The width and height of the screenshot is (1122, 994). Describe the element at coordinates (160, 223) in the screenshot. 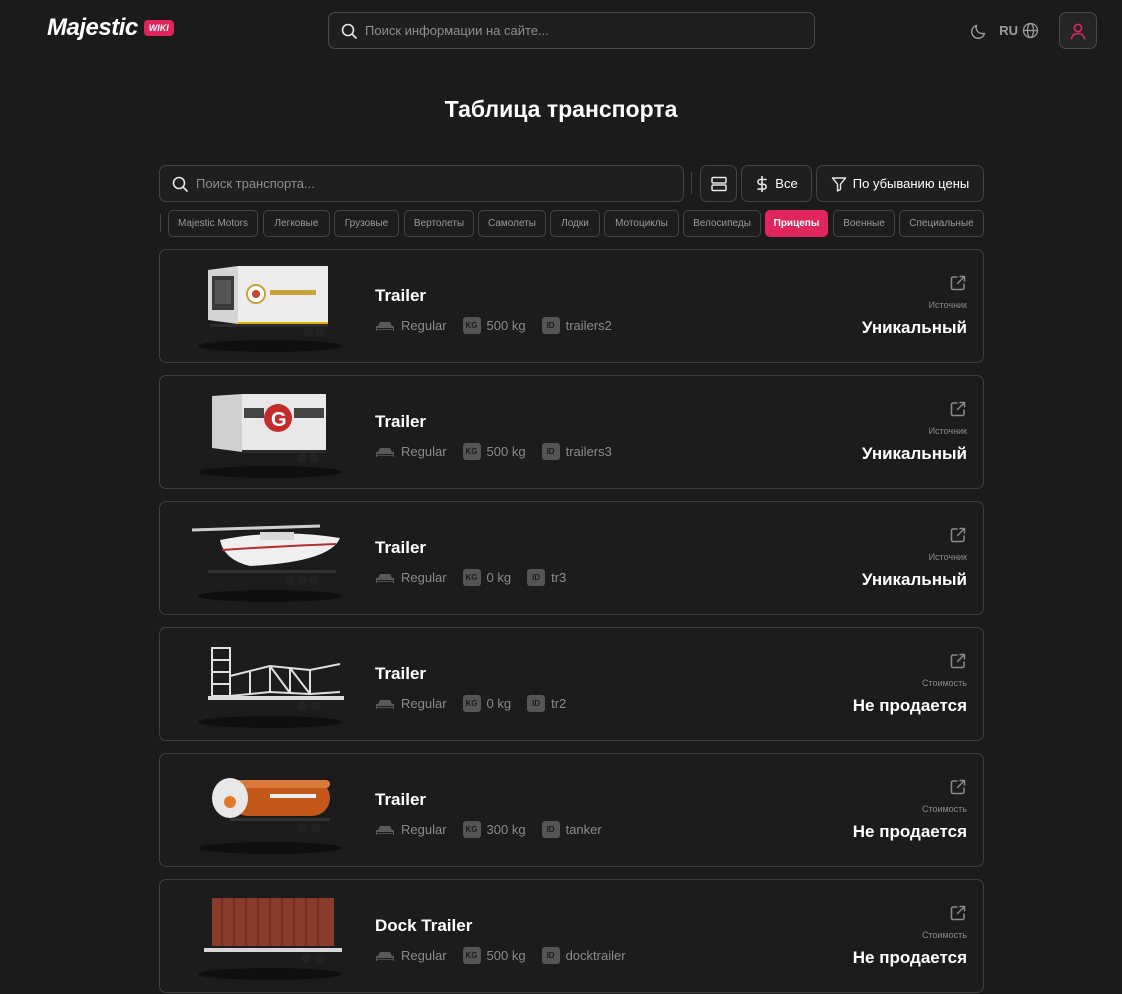

I see `category-divider` at that location.